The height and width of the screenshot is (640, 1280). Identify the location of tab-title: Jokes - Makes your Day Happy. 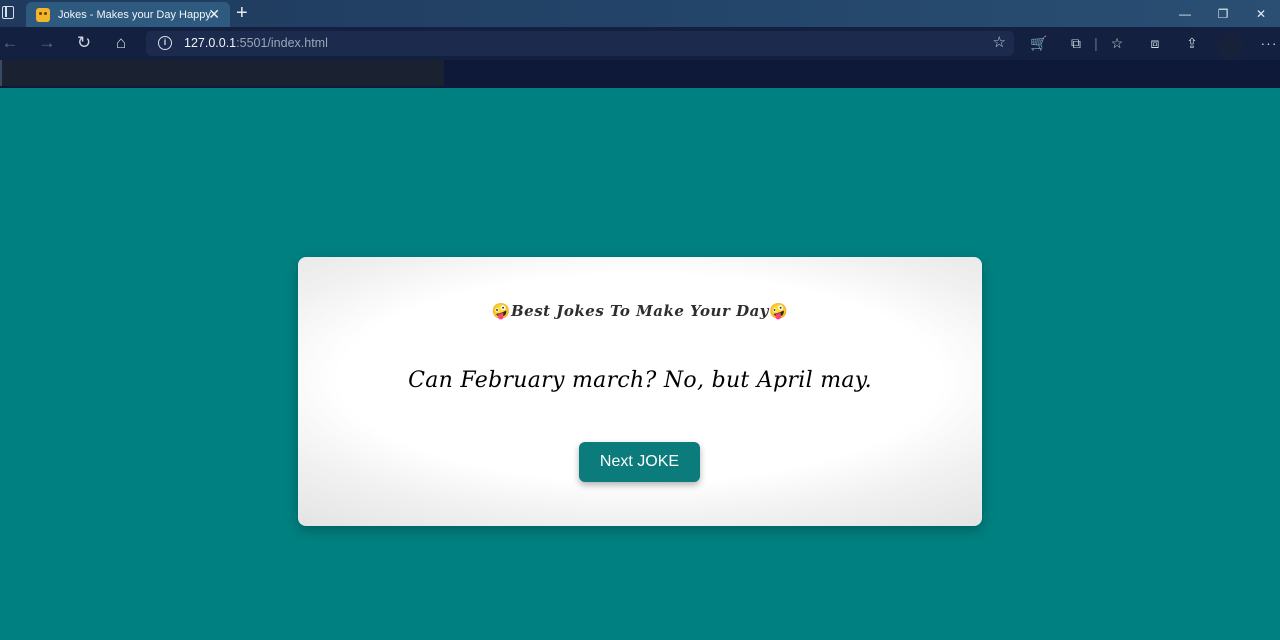
(134, 14).